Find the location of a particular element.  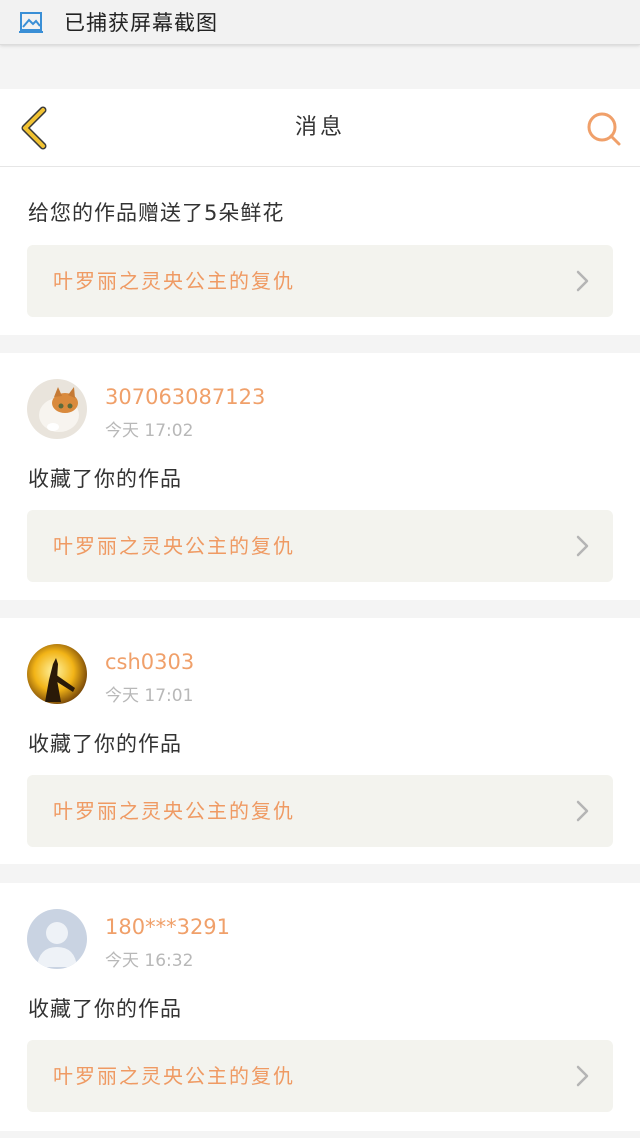

message-time: 今天 17:02 is located at coordinates (149, 431).